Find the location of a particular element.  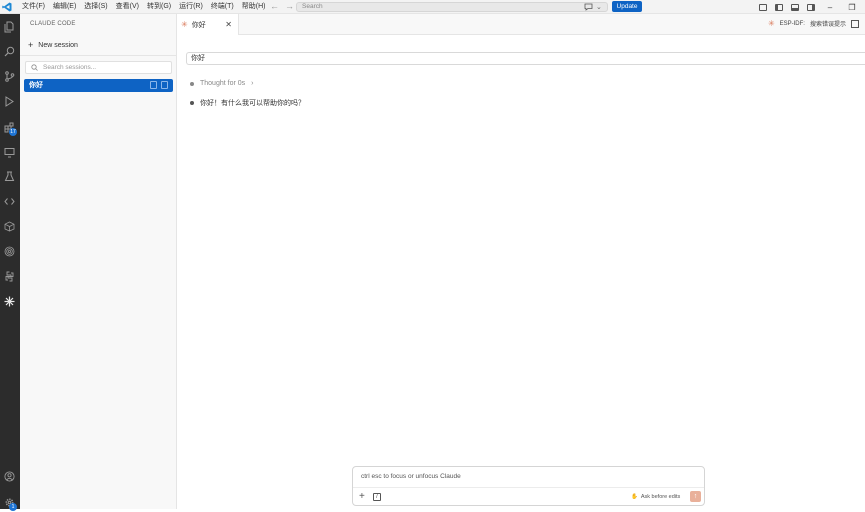

command-center-search: Search is located at coordinates (452, 7).